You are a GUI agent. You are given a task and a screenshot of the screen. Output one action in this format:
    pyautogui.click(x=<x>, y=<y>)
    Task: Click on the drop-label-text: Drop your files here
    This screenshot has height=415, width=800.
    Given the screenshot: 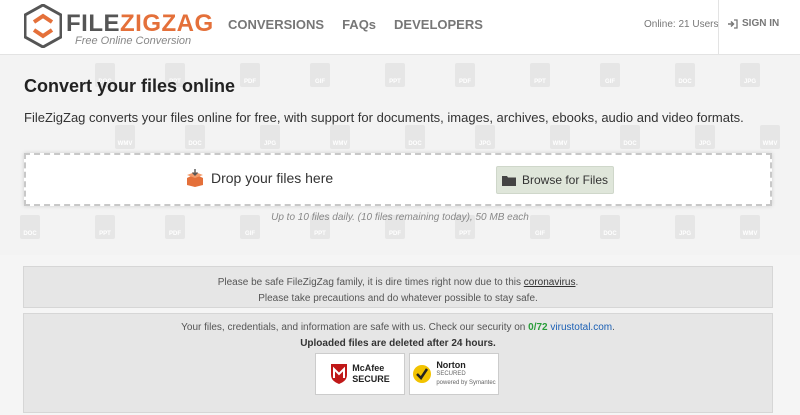 What is the action you would take?
    pyautogui.click(x=272, y=178)
    